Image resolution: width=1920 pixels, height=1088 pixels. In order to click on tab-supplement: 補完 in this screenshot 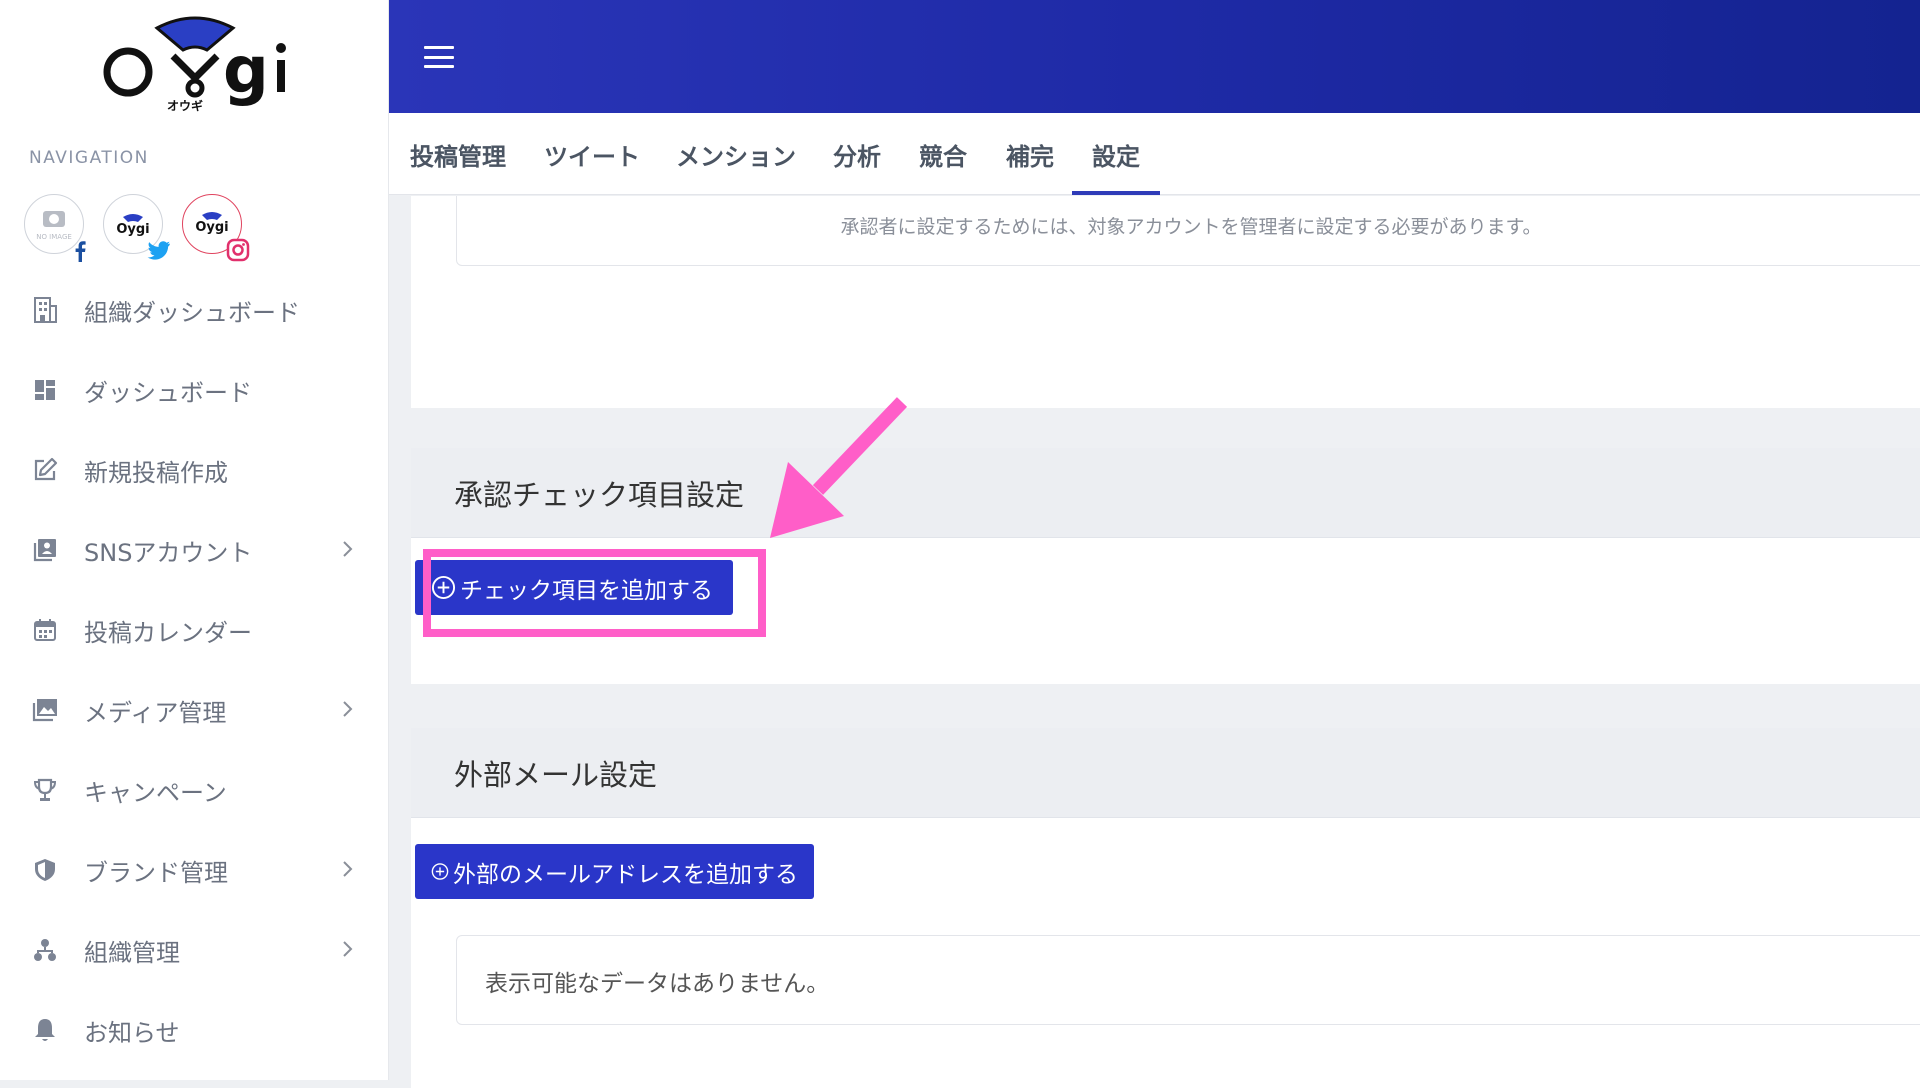, I will do `click(1030, 154)`.